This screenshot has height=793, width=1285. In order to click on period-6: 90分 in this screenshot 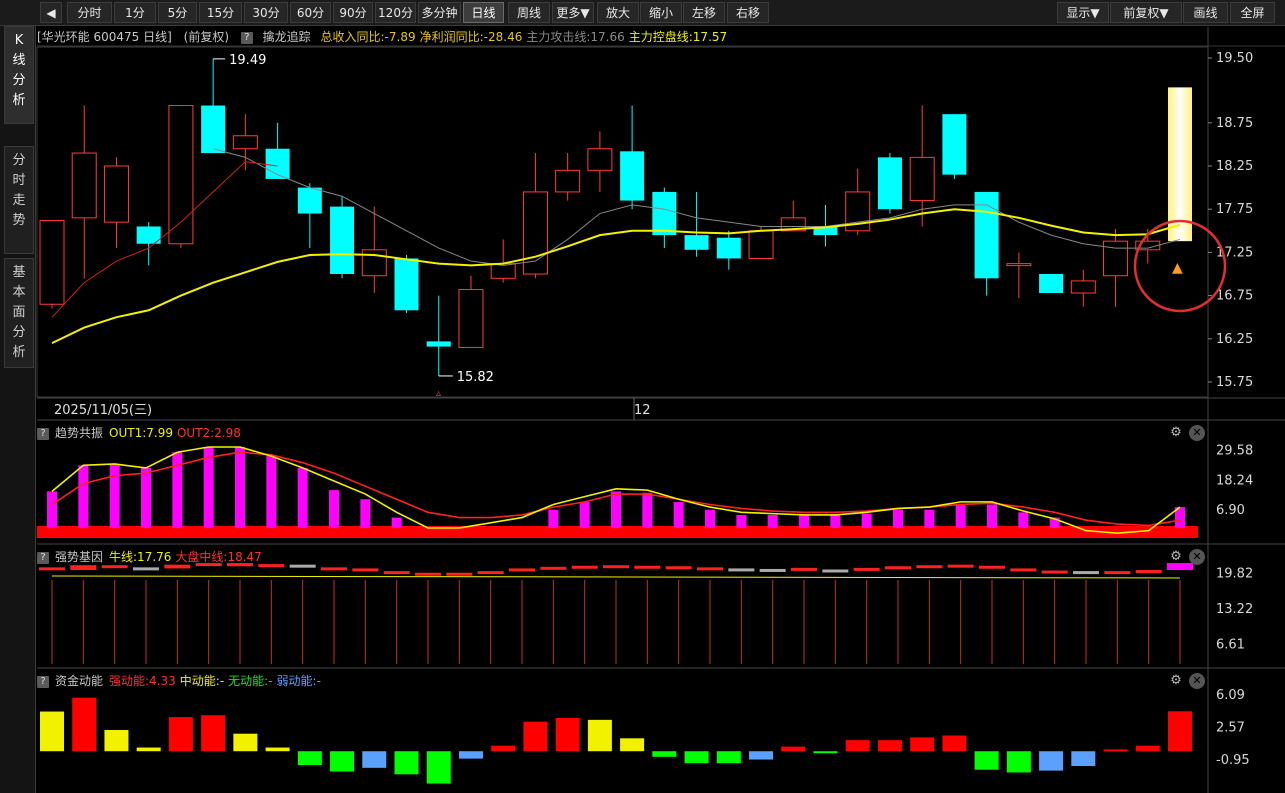, I will do `click(353, 12)`.